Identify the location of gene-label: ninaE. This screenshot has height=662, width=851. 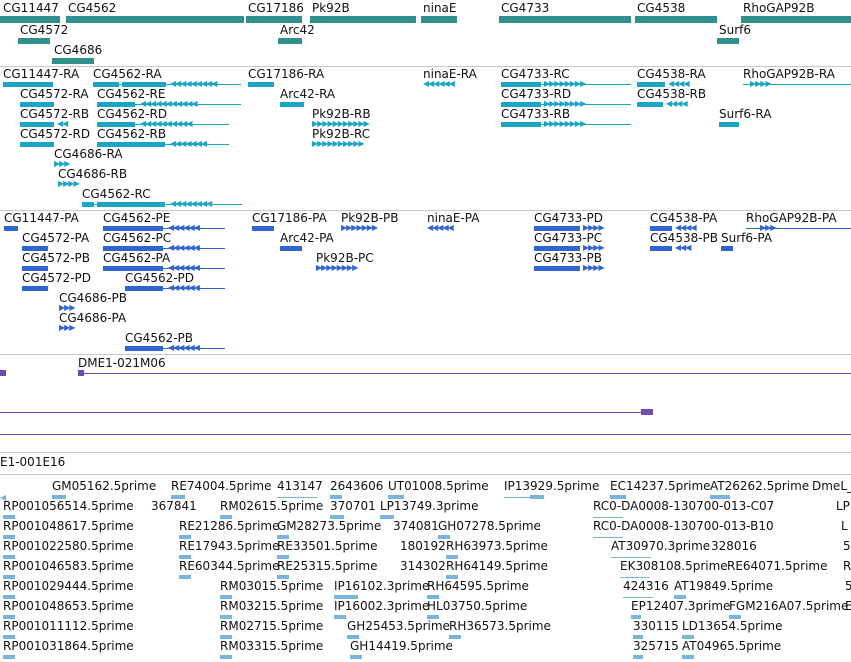
(439, 8).